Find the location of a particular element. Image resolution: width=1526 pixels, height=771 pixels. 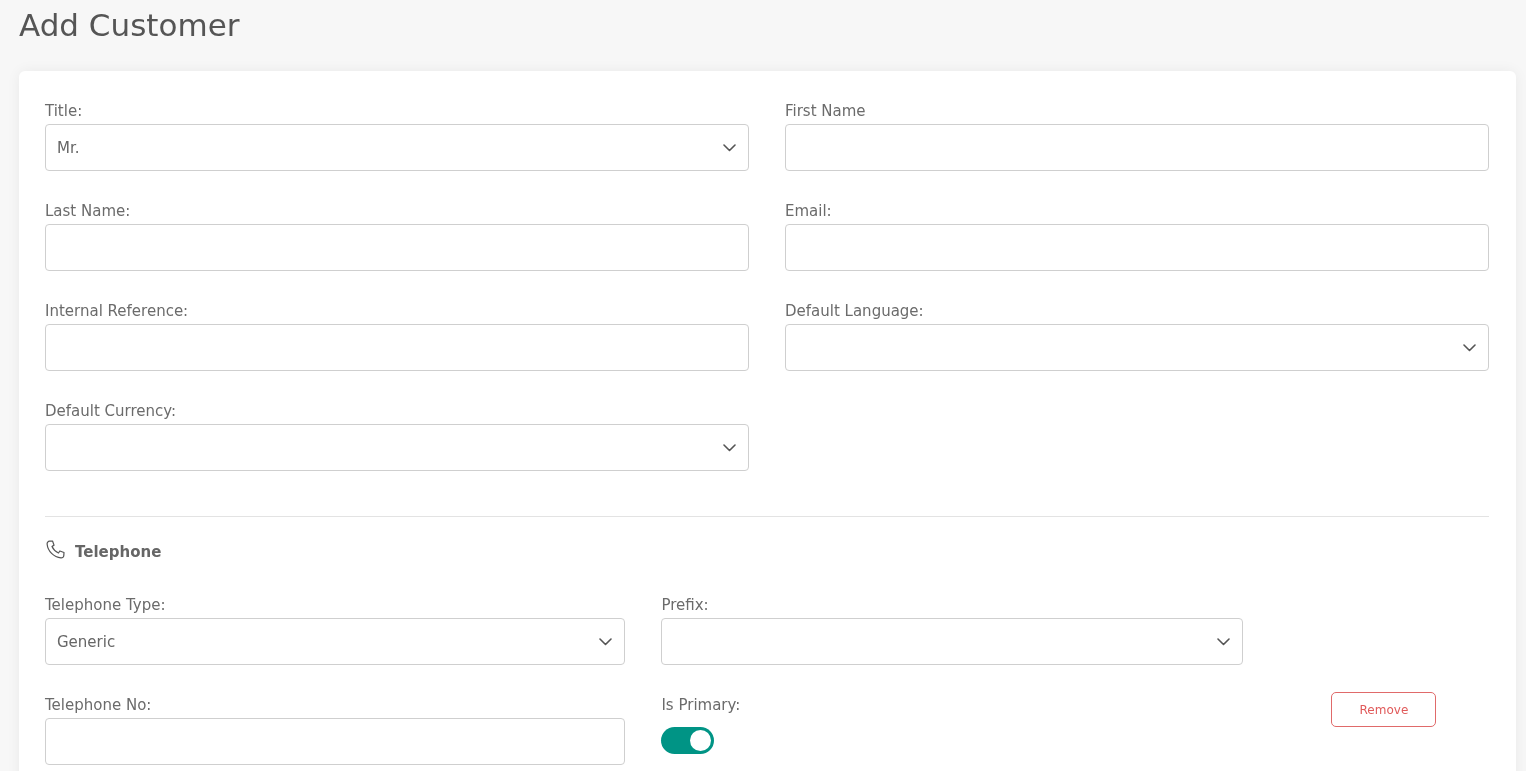

field-label: Prefix: is located at coordinates (685, 605).